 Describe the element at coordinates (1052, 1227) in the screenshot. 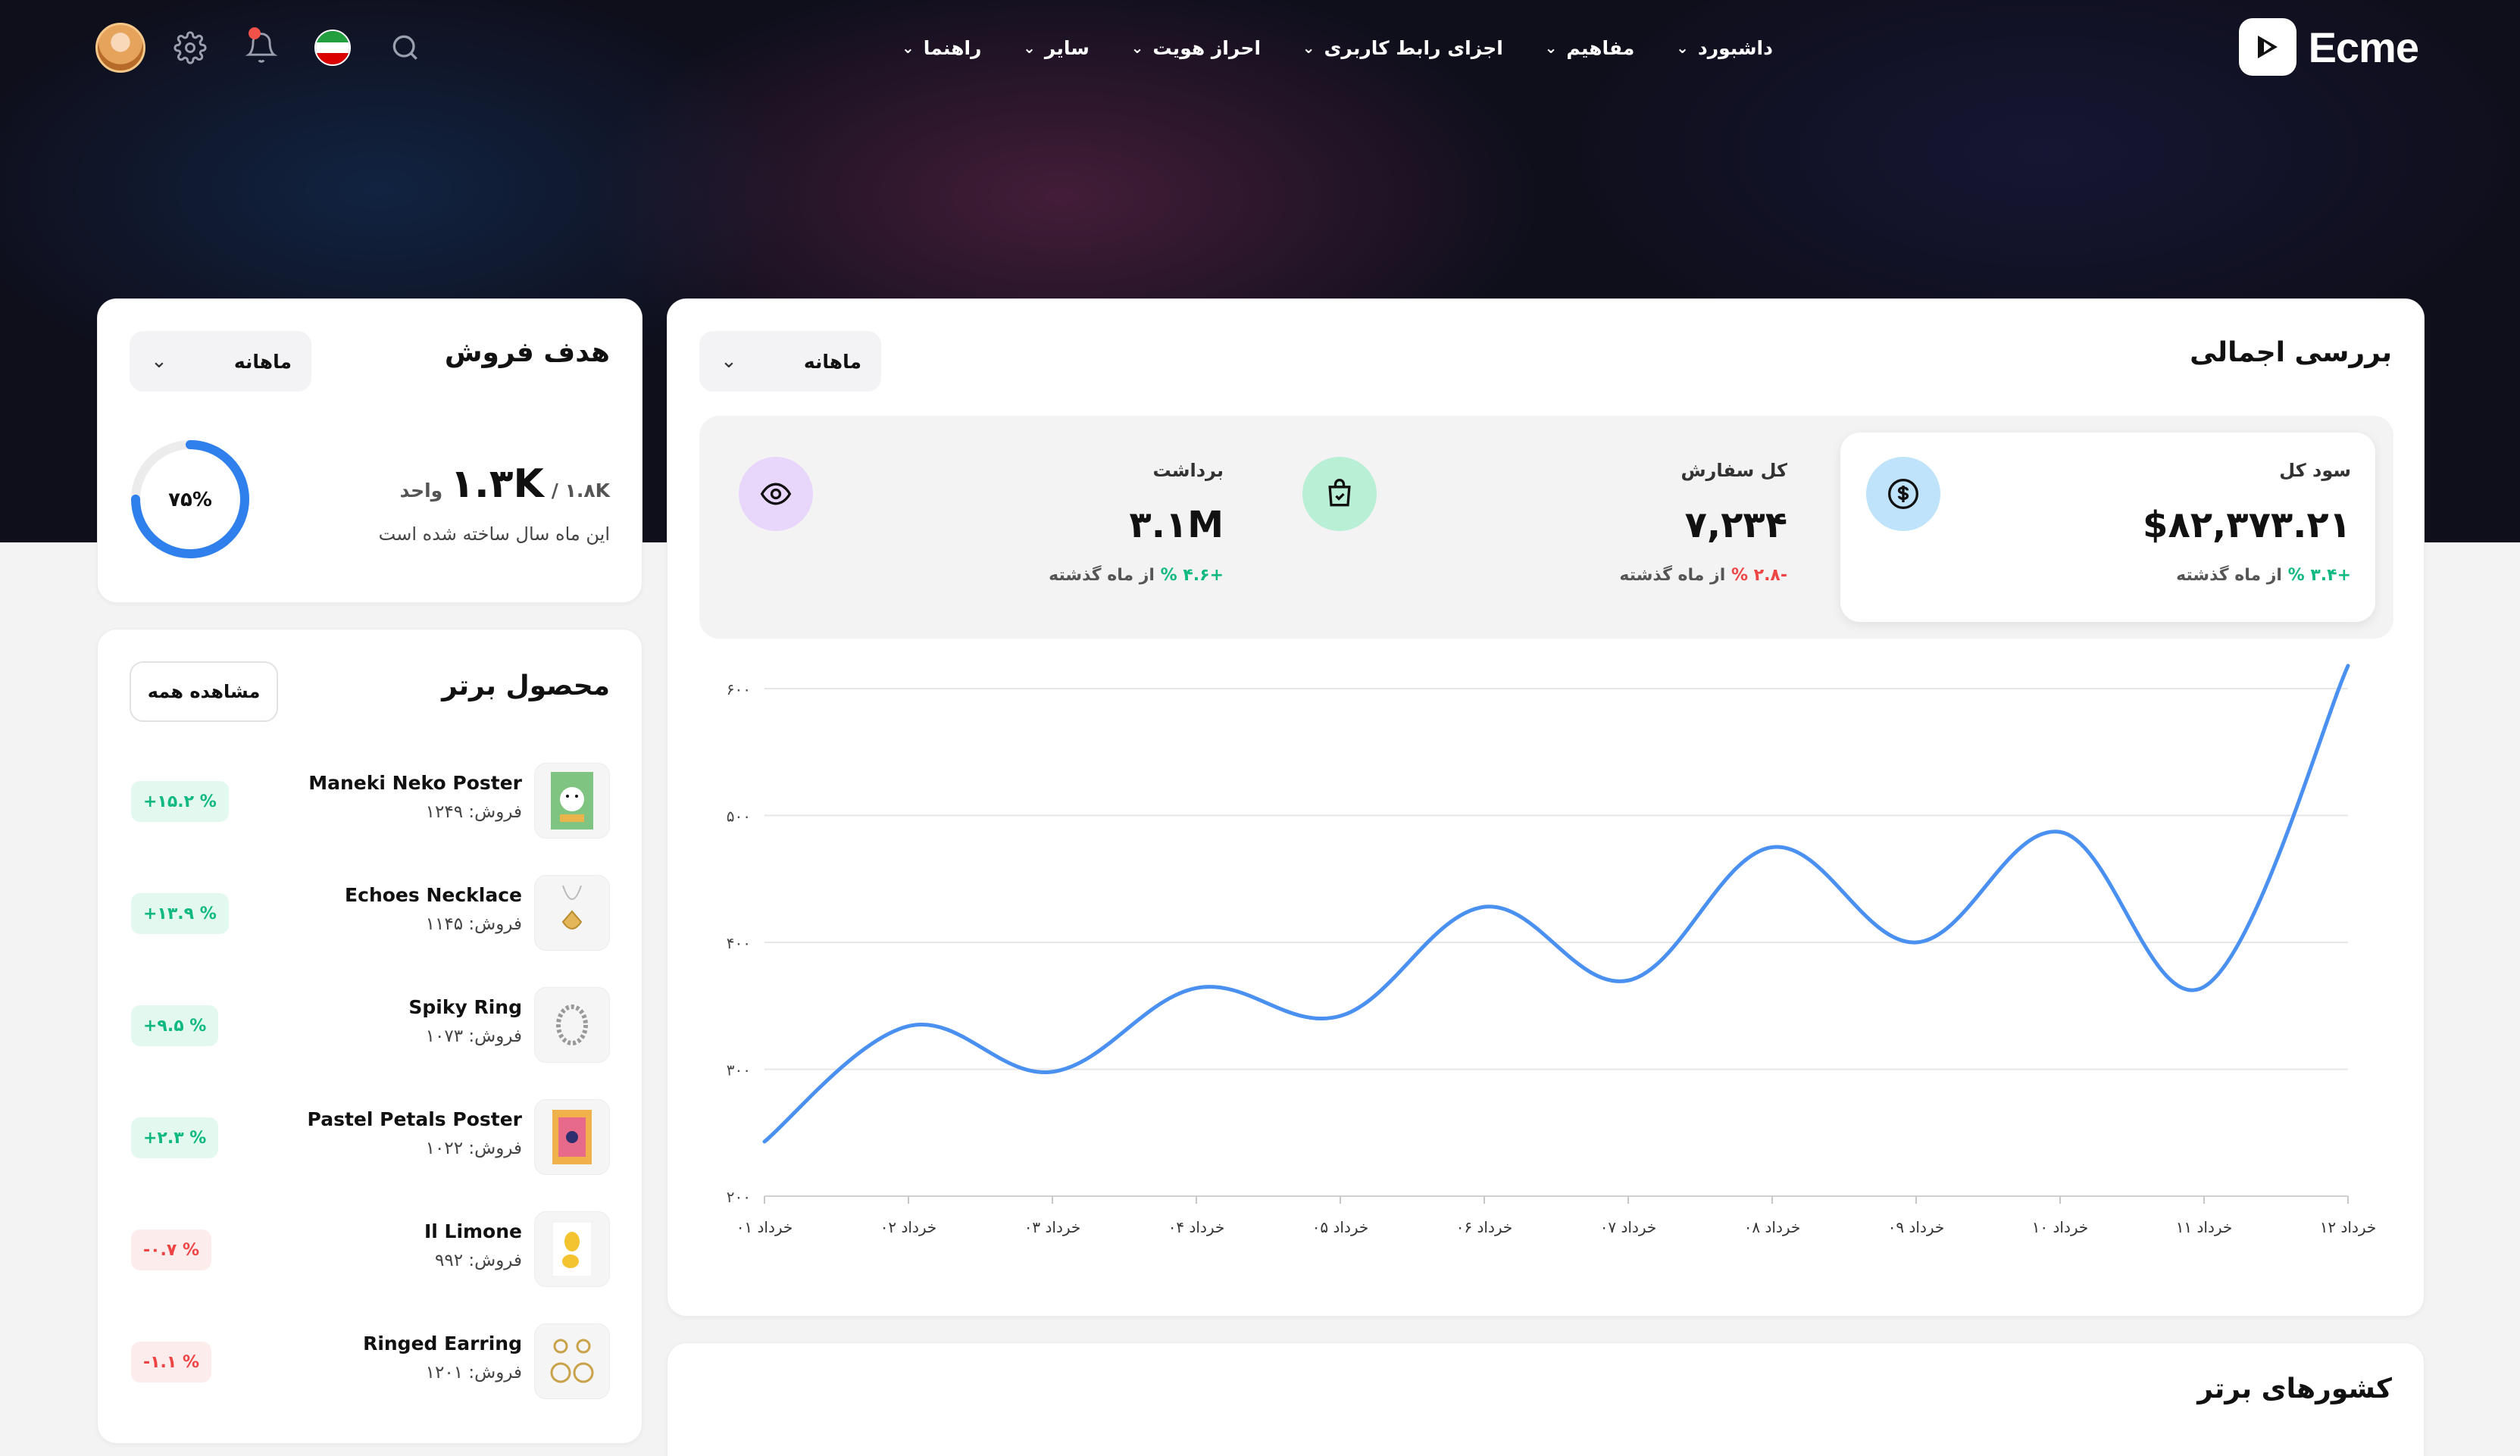

I see `x-tick-label: خرداد ۰۳` at that location.